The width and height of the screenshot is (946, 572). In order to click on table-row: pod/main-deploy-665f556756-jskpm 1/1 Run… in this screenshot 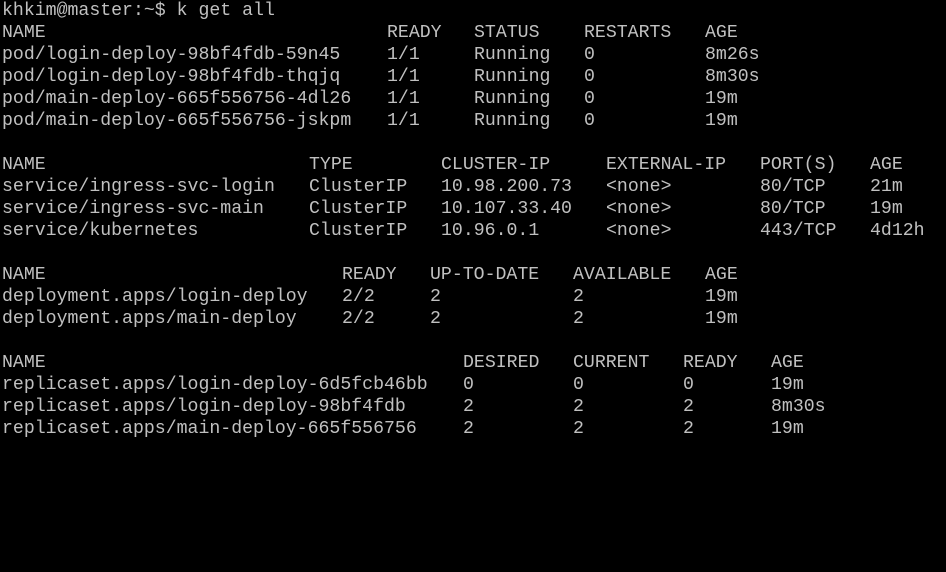, I will do `click(370, 121)`.